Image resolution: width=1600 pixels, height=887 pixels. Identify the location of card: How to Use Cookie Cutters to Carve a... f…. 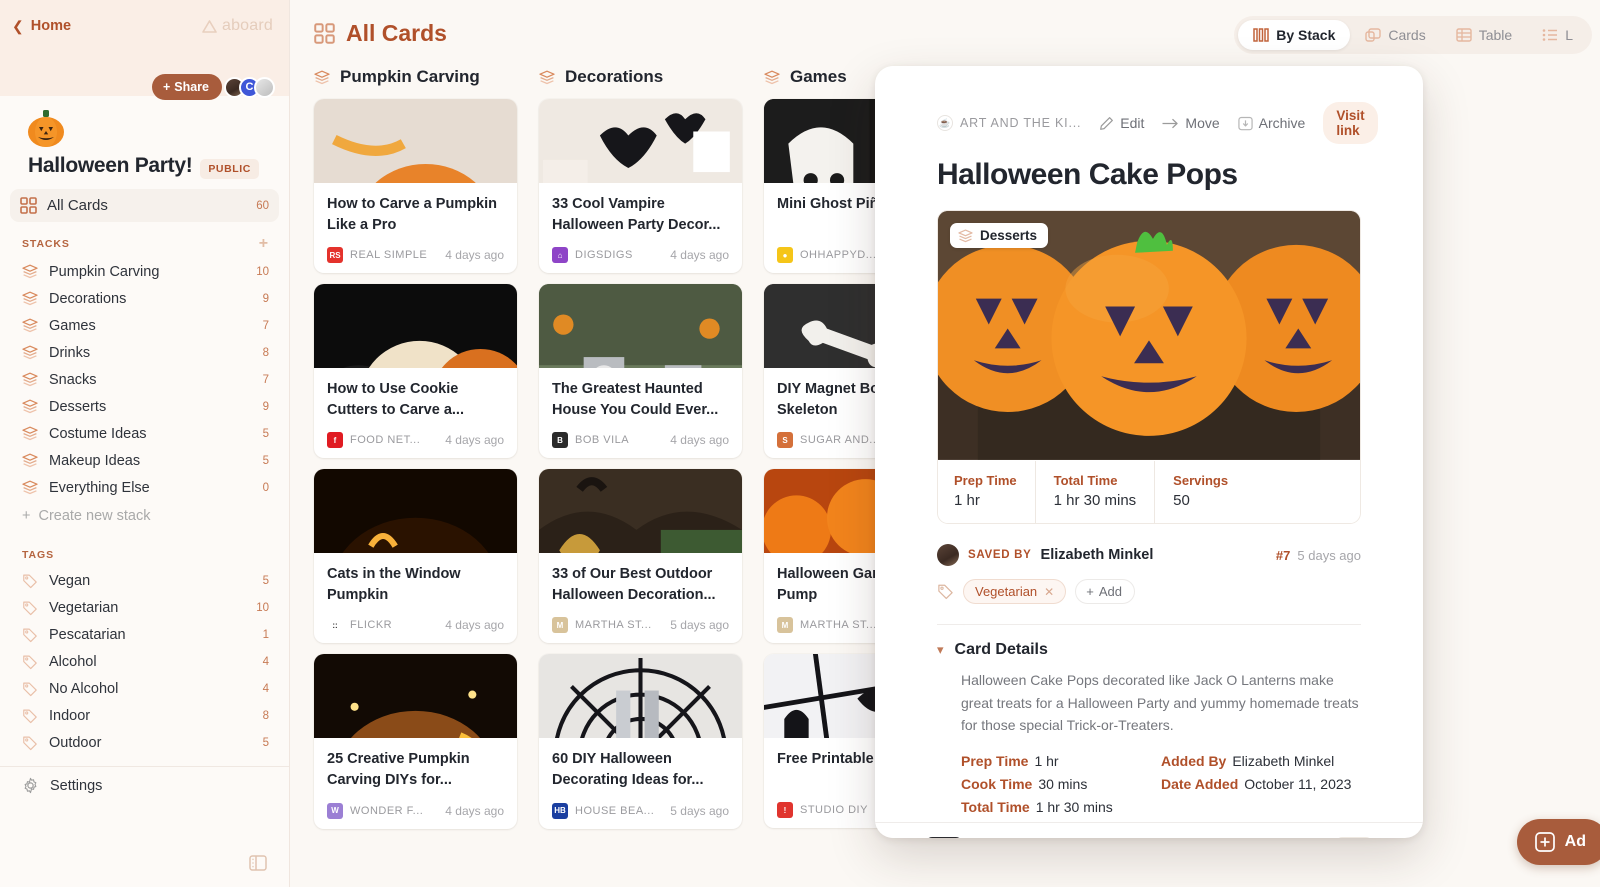
(415, 371).